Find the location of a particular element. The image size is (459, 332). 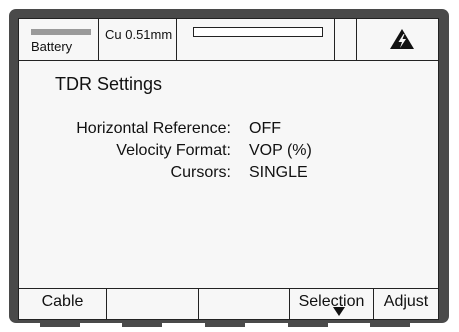

status-spacer is located at coordinates (346, 39).